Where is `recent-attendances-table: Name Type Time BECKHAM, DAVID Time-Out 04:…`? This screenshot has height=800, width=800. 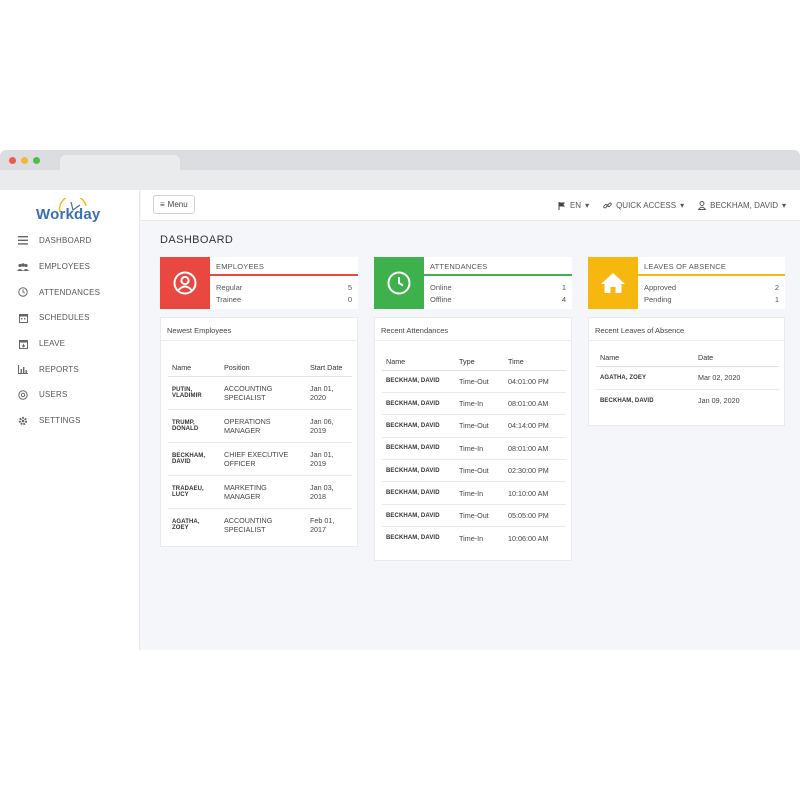
recent-attendances-table: Name Type Time BECKHAM, DAVID Time-Out 04:… is located at coordinates (474, 449).